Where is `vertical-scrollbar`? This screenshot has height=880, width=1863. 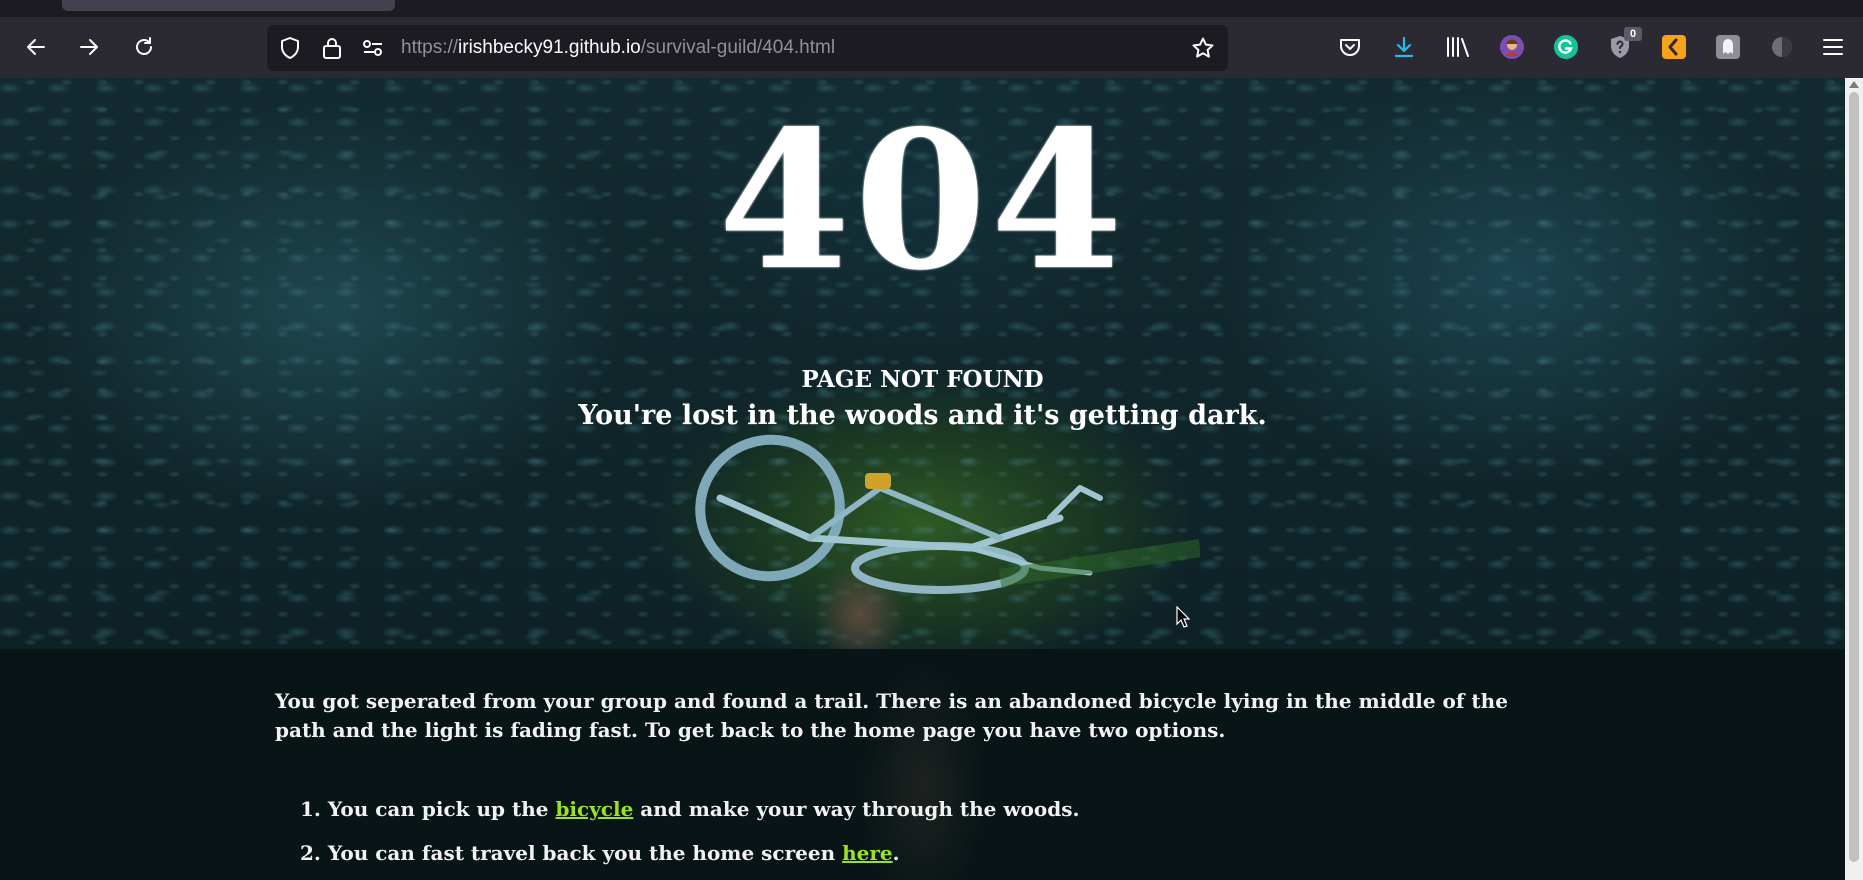
vertical-scrollbar is located at coordinates (1854, 479).